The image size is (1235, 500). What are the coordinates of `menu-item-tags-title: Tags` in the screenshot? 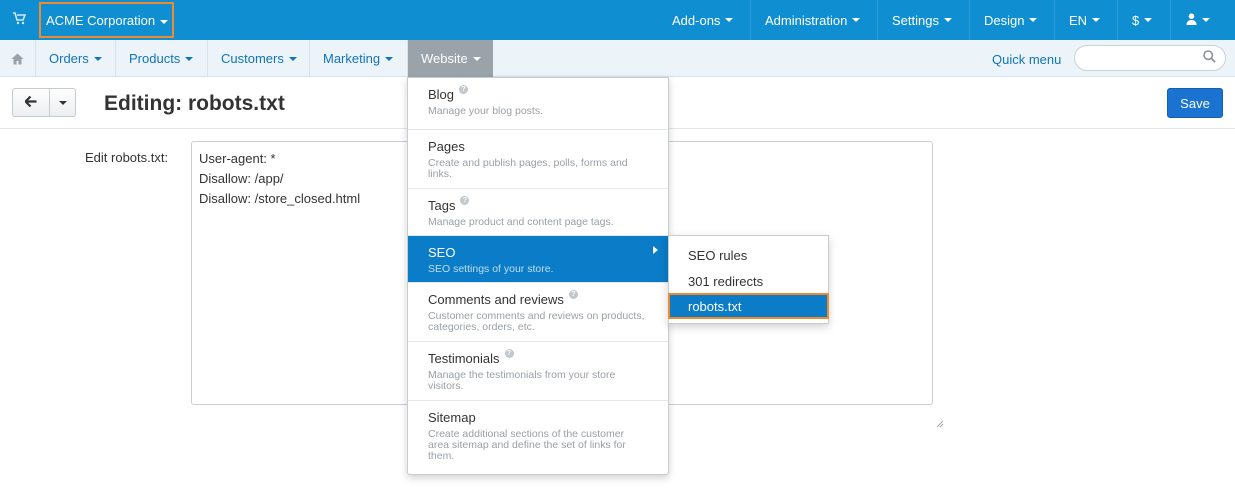 It's located at (442, 205).